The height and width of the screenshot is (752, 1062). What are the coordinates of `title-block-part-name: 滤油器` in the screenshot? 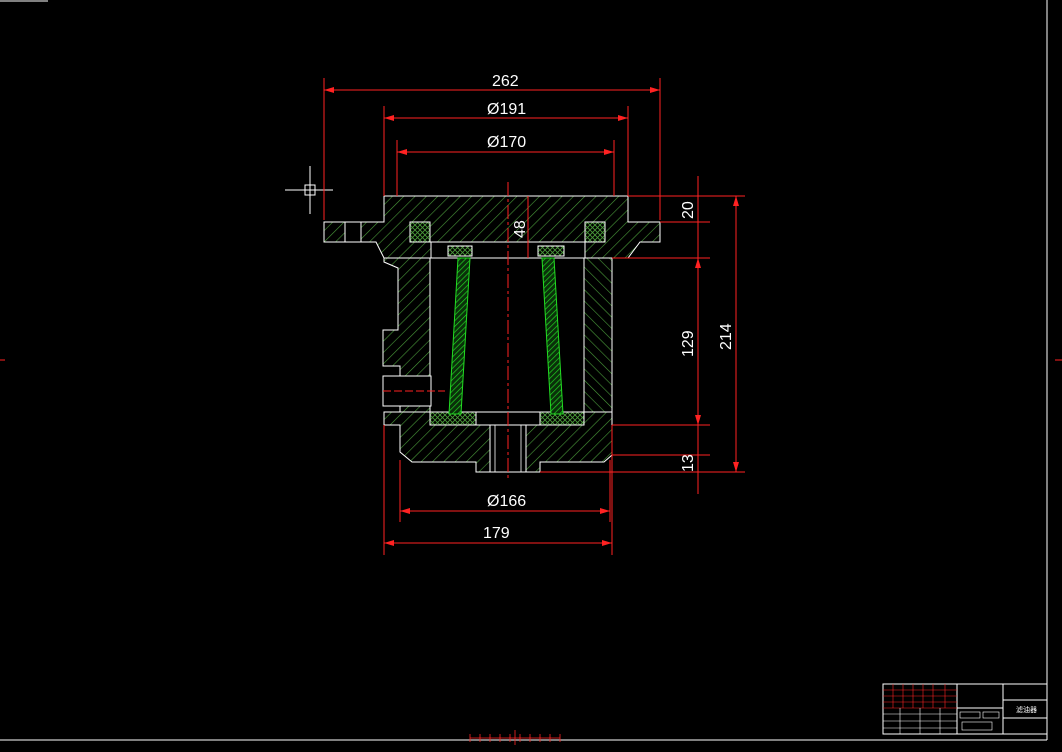 It's located at (1026, 709).